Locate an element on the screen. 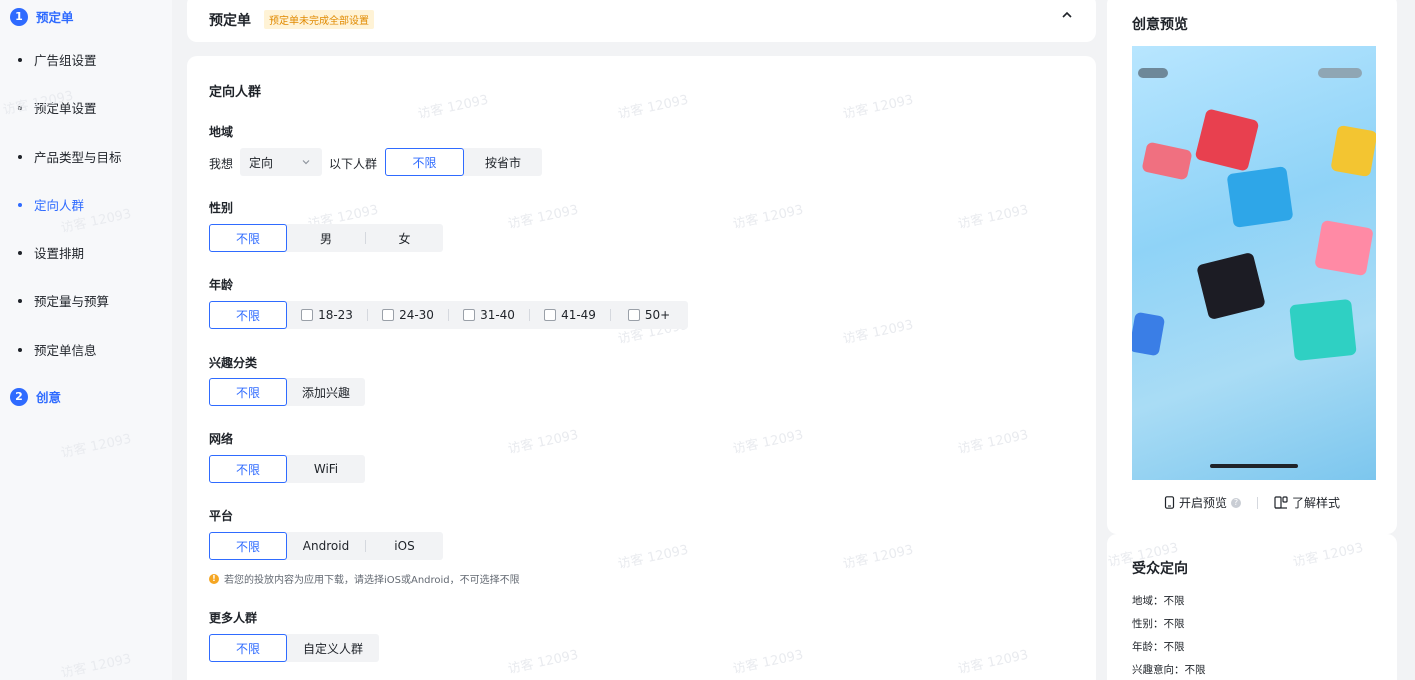 This screenshot has height=680, width=1415. region-suffix: 以下人群 is located at coordinates (353, 164).